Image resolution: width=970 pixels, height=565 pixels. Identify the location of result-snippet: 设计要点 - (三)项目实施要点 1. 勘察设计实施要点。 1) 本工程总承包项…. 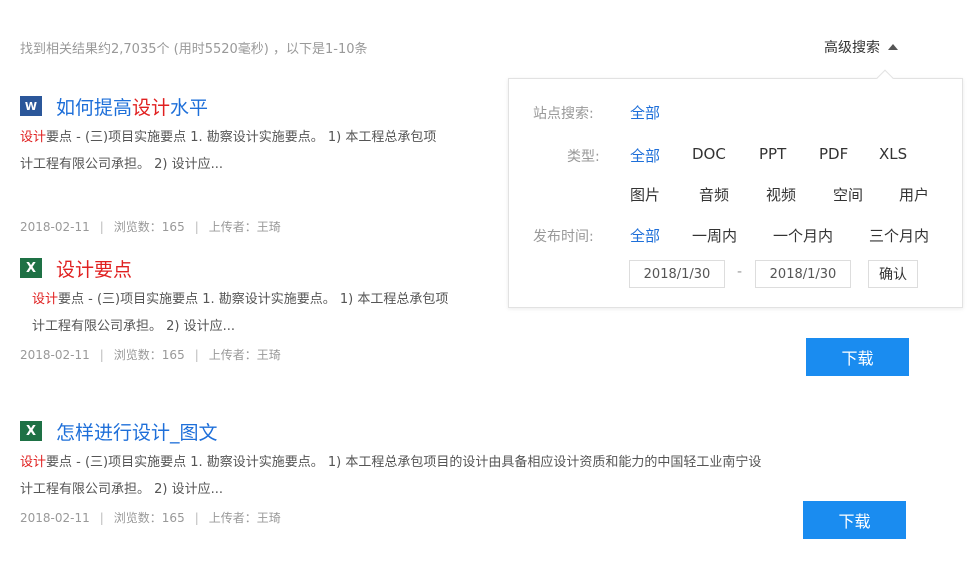
(391, 476).